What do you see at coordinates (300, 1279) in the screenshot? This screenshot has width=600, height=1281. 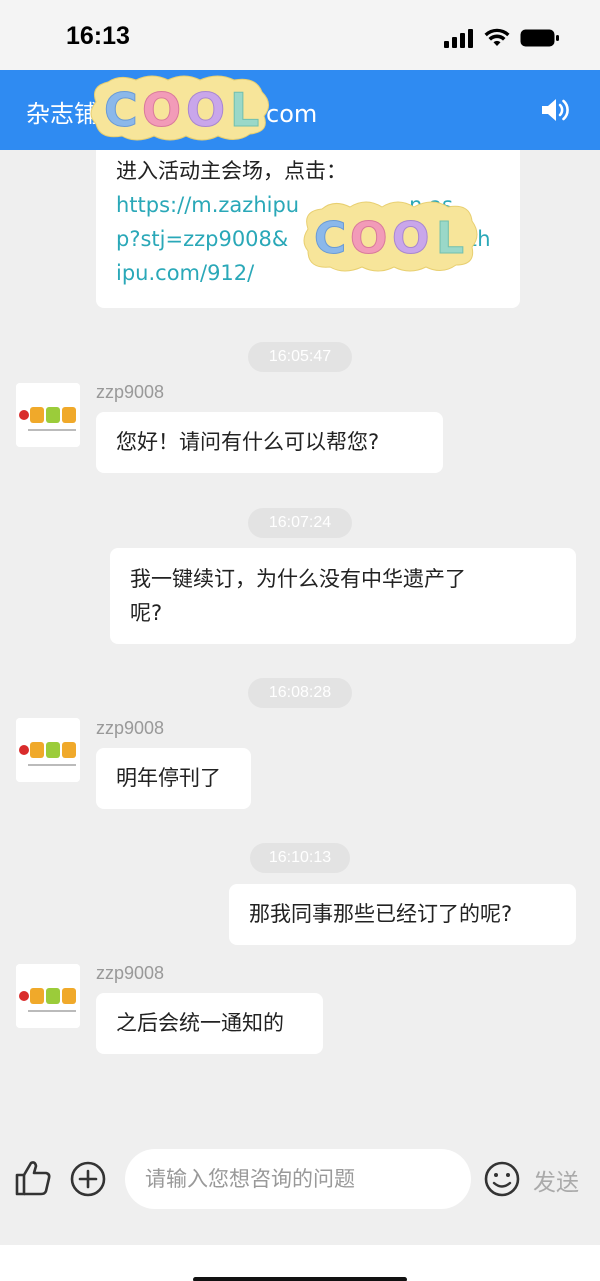 I see `home-indicator` at bounding box center [300, 1279].